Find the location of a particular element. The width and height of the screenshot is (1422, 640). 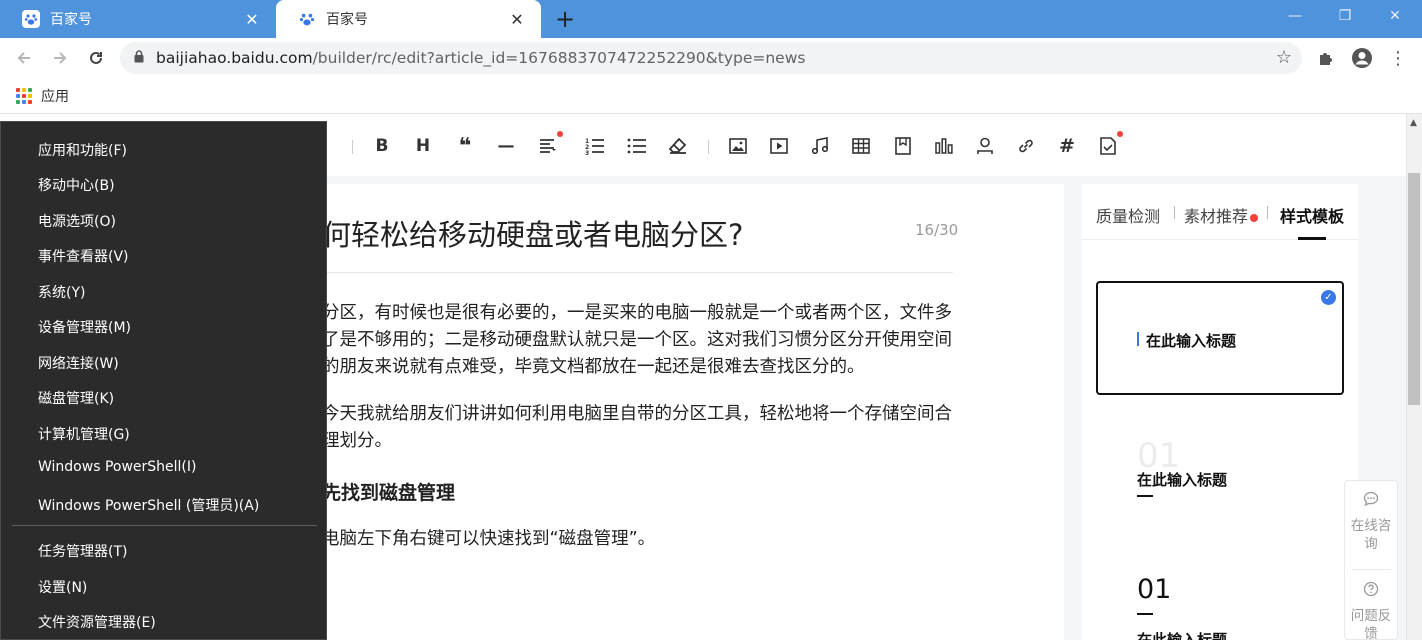

menu-separator is located at coordinates (164, 525).